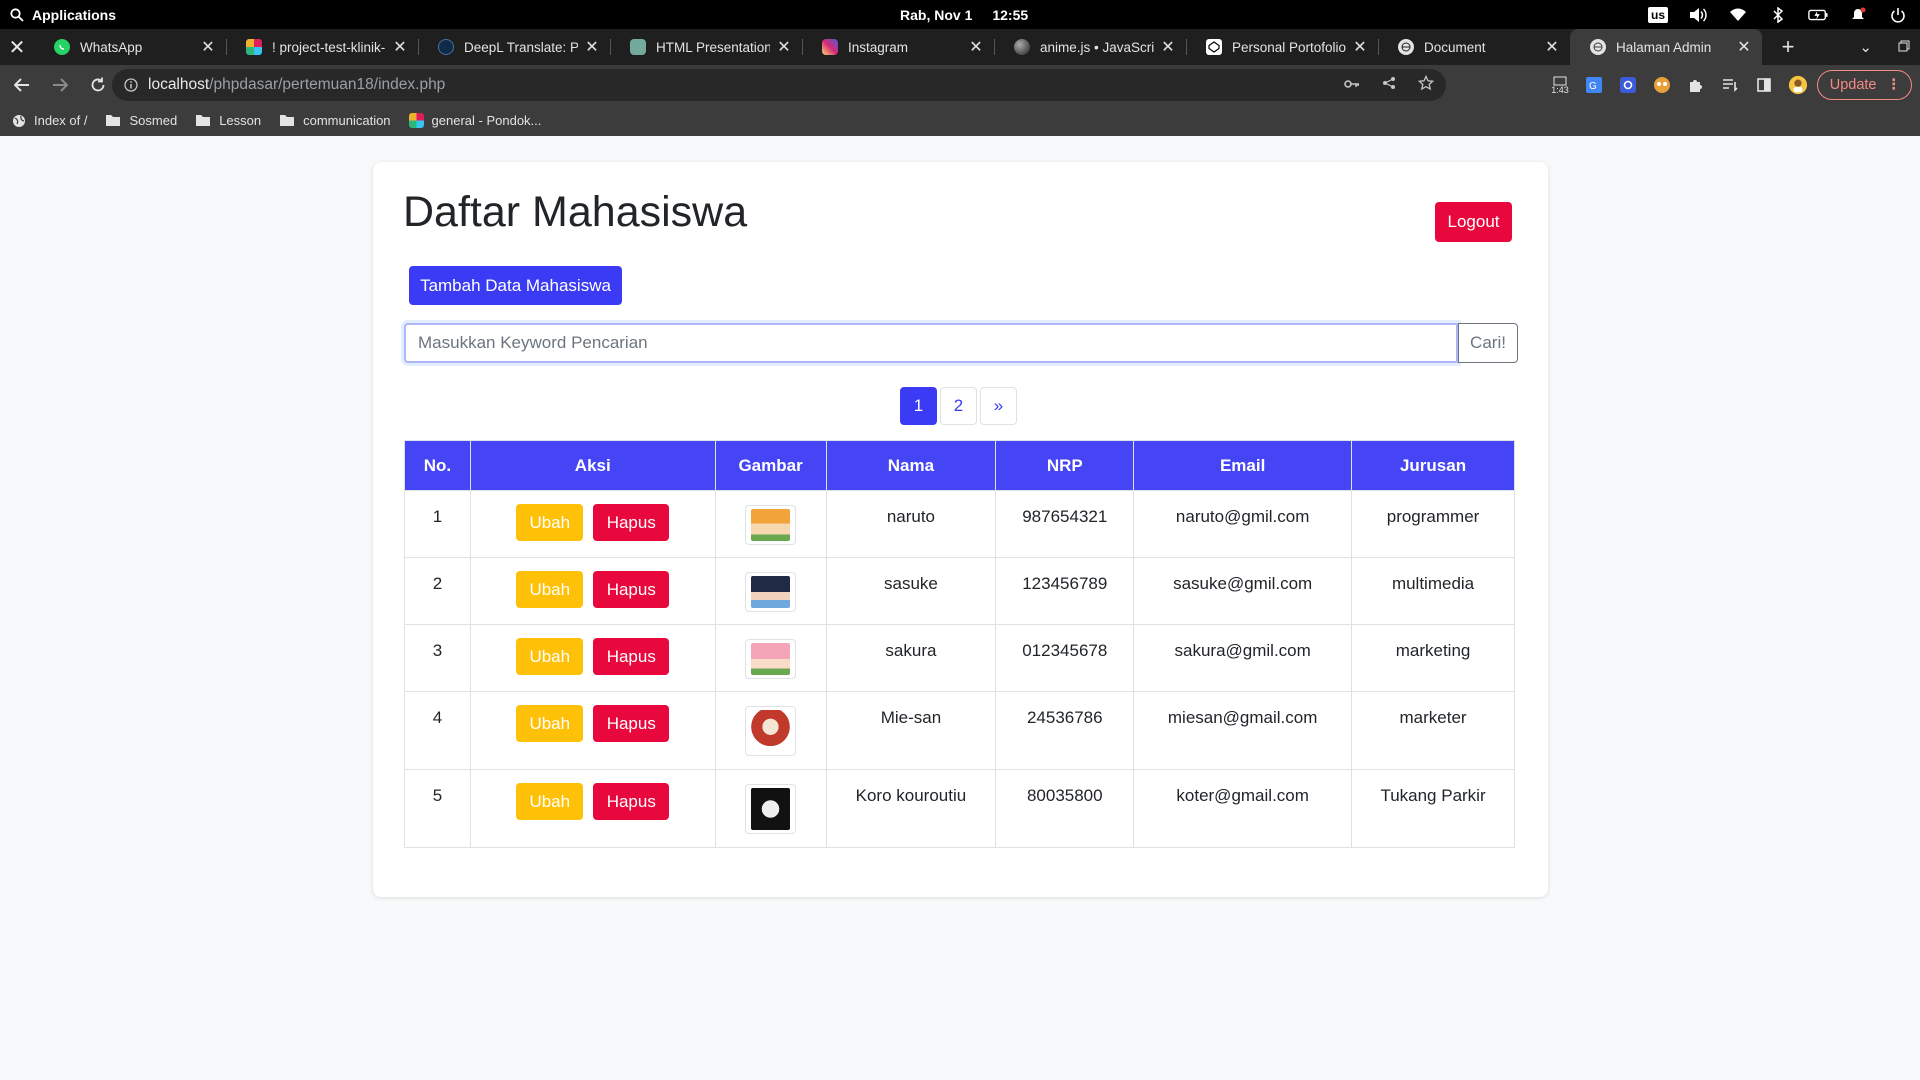 The width and height of the screenshot is (1920, 1080). What do you see at coordinates (521, 47) in the screenshot?
I see `tab-title: DeepL Translate: Pen` at bounding box center [521, 47].